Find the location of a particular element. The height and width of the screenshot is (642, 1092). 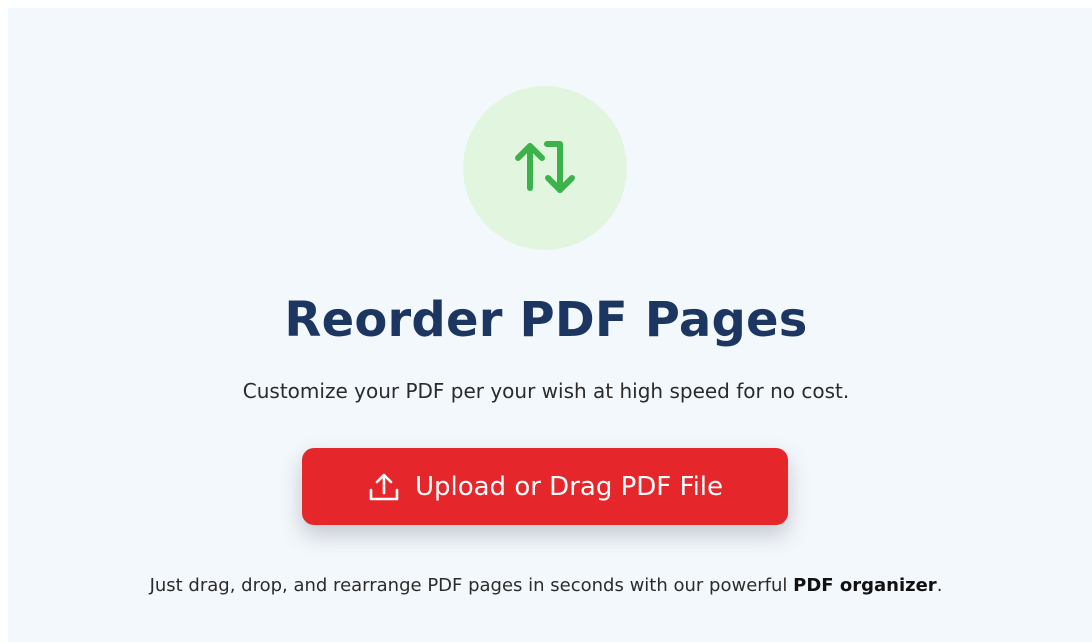

upload-icon is located at coordinates (384, 487).